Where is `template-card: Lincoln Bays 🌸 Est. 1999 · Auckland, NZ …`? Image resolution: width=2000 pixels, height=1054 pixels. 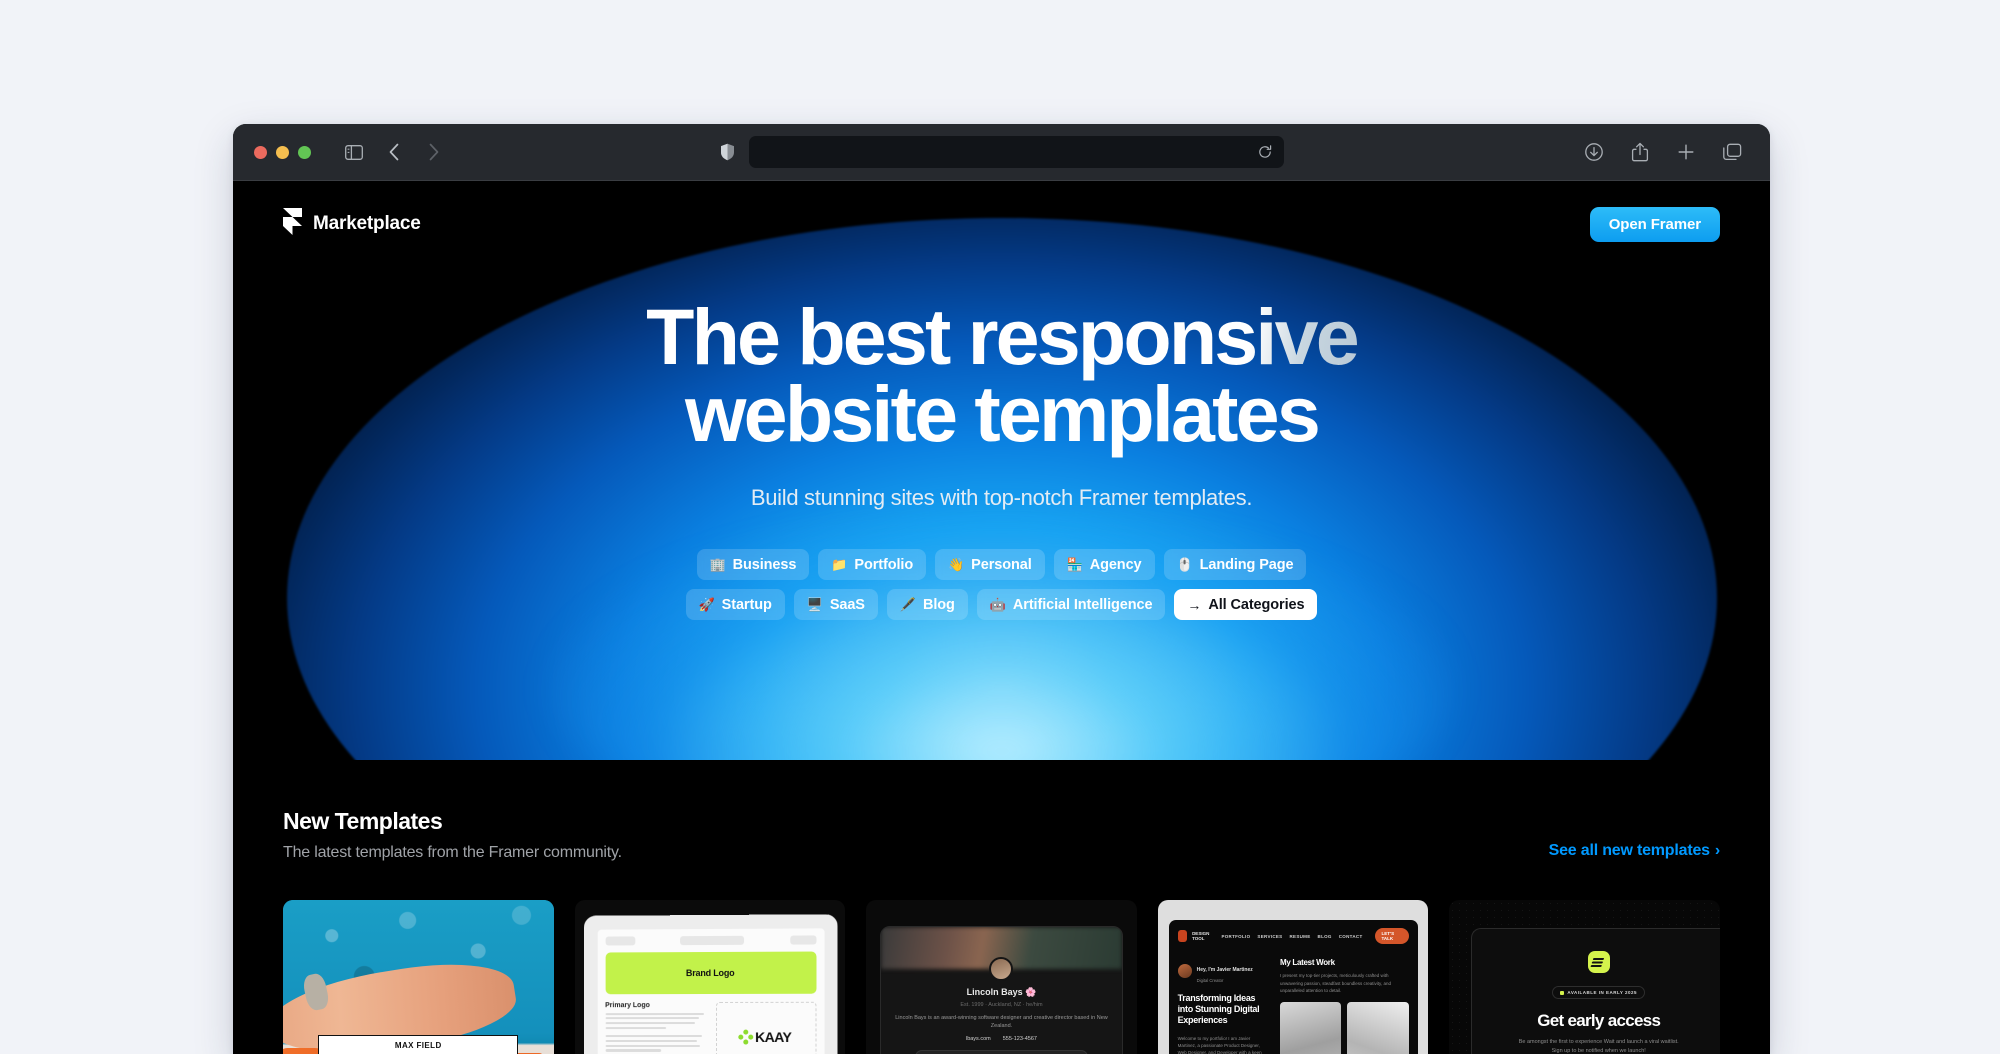
template-card: Lincoln Bays 🌸 Est. 1999 · Auckland, NZ … is located at coordinates (1001, 977).